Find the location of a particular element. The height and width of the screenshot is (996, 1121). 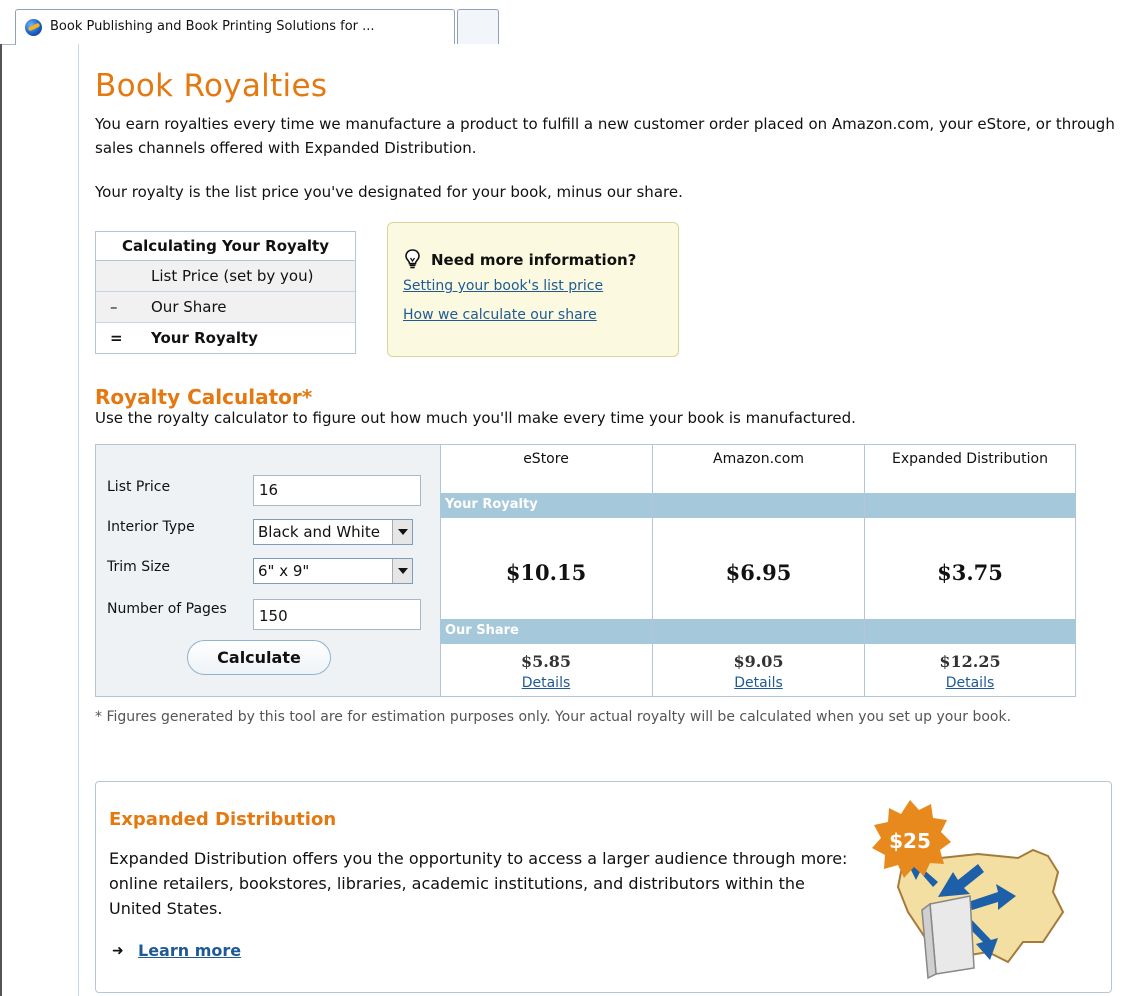

learn-more-link: Learn more is located at coordinates (189, 950).